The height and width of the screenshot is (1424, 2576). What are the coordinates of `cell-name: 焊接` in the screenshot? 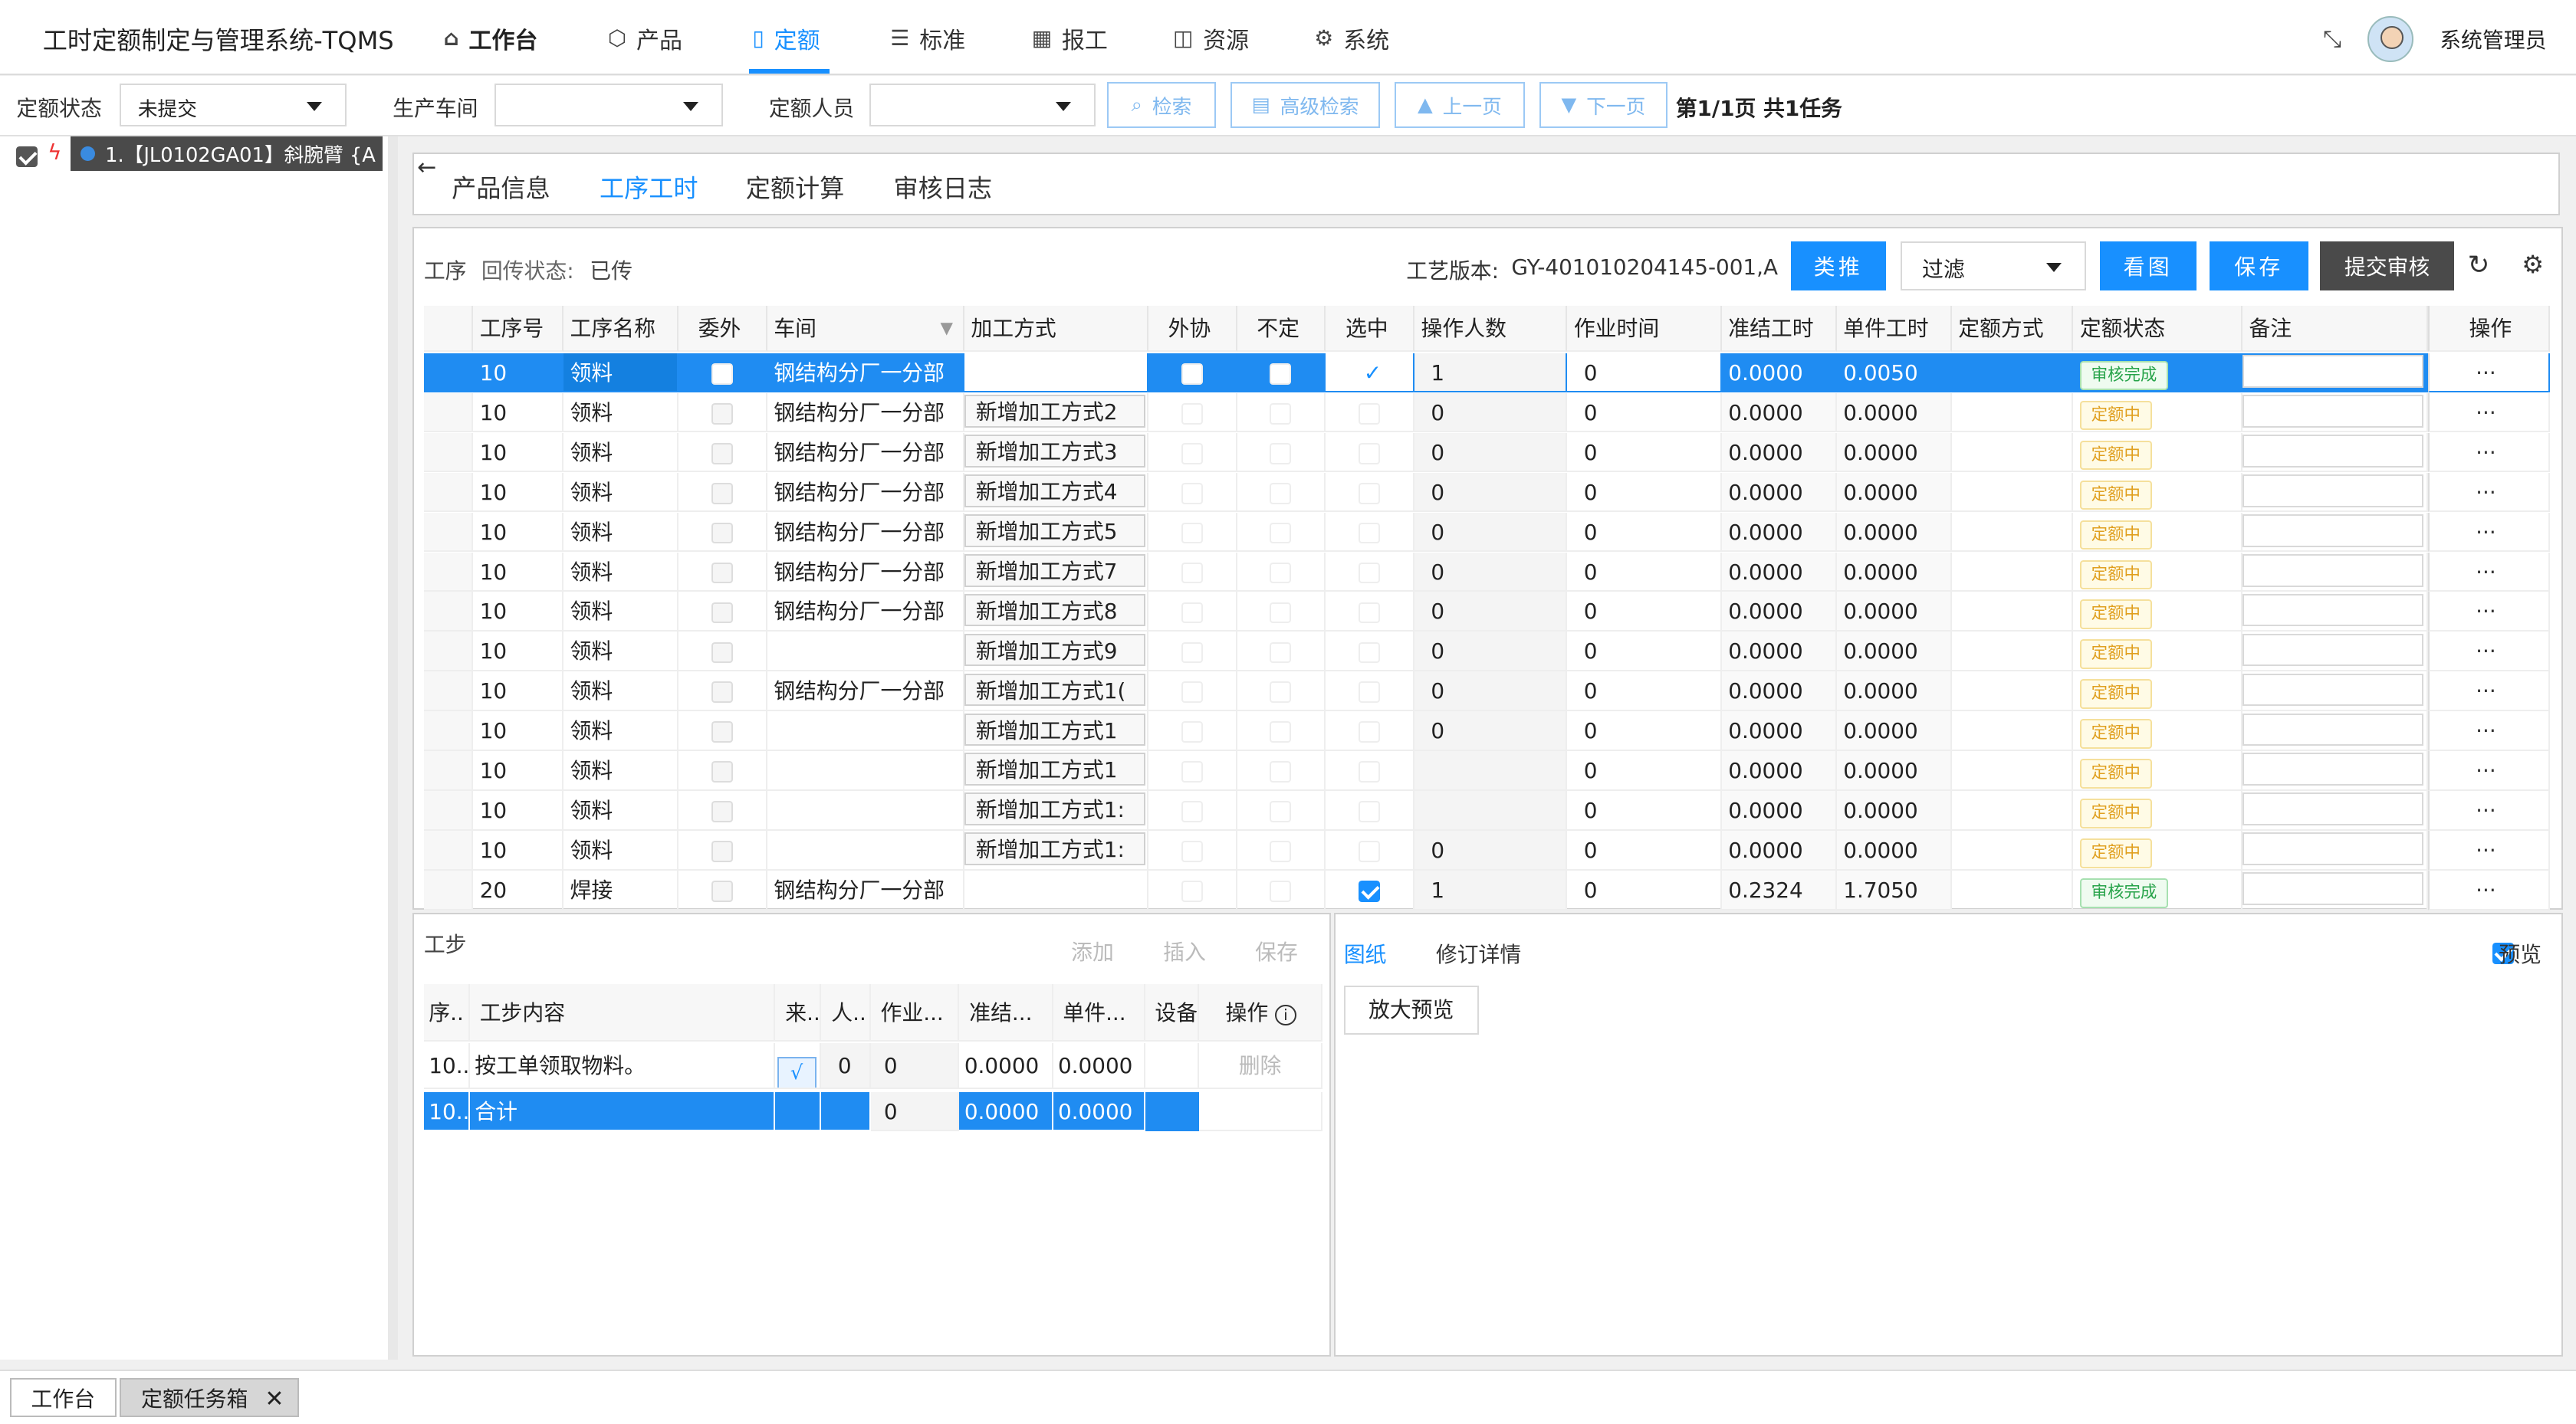 It's located at (620, 891).